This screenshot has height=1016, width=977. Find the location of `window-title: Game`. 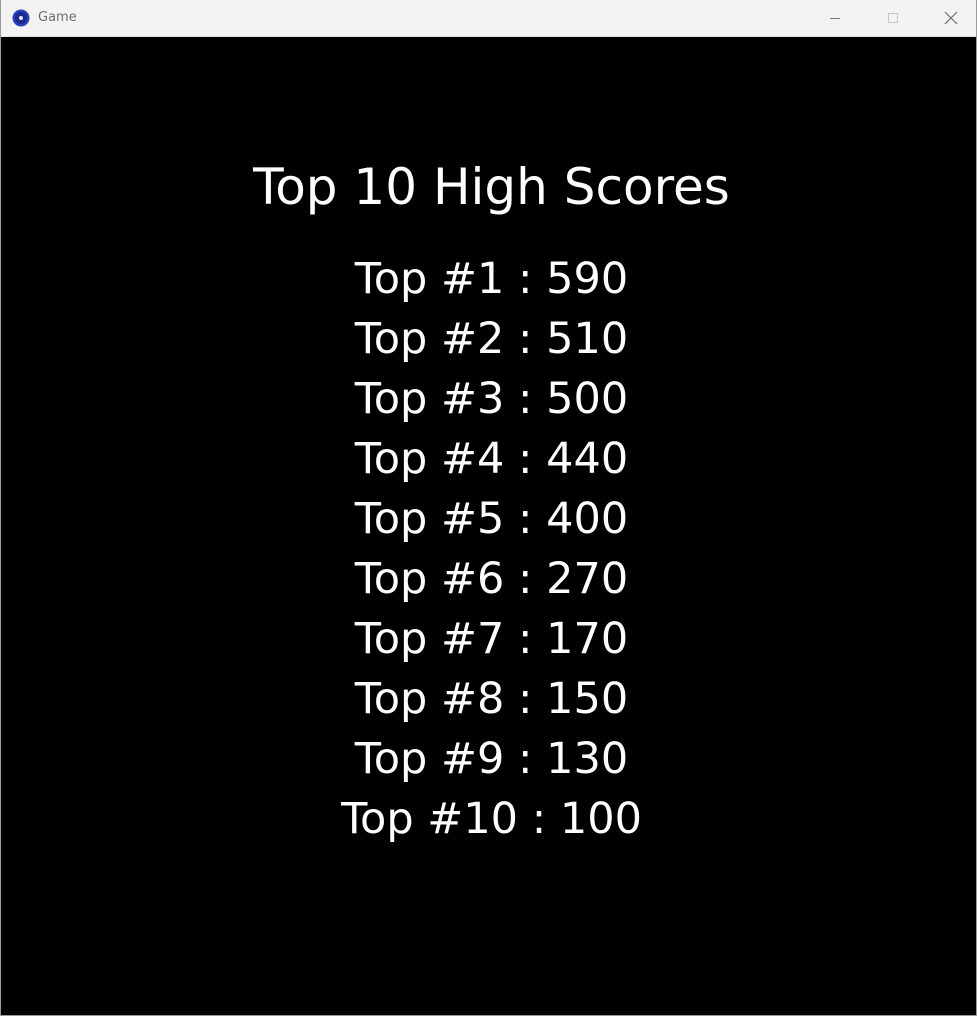

window-title: Game is located at coordinates (57, 17).